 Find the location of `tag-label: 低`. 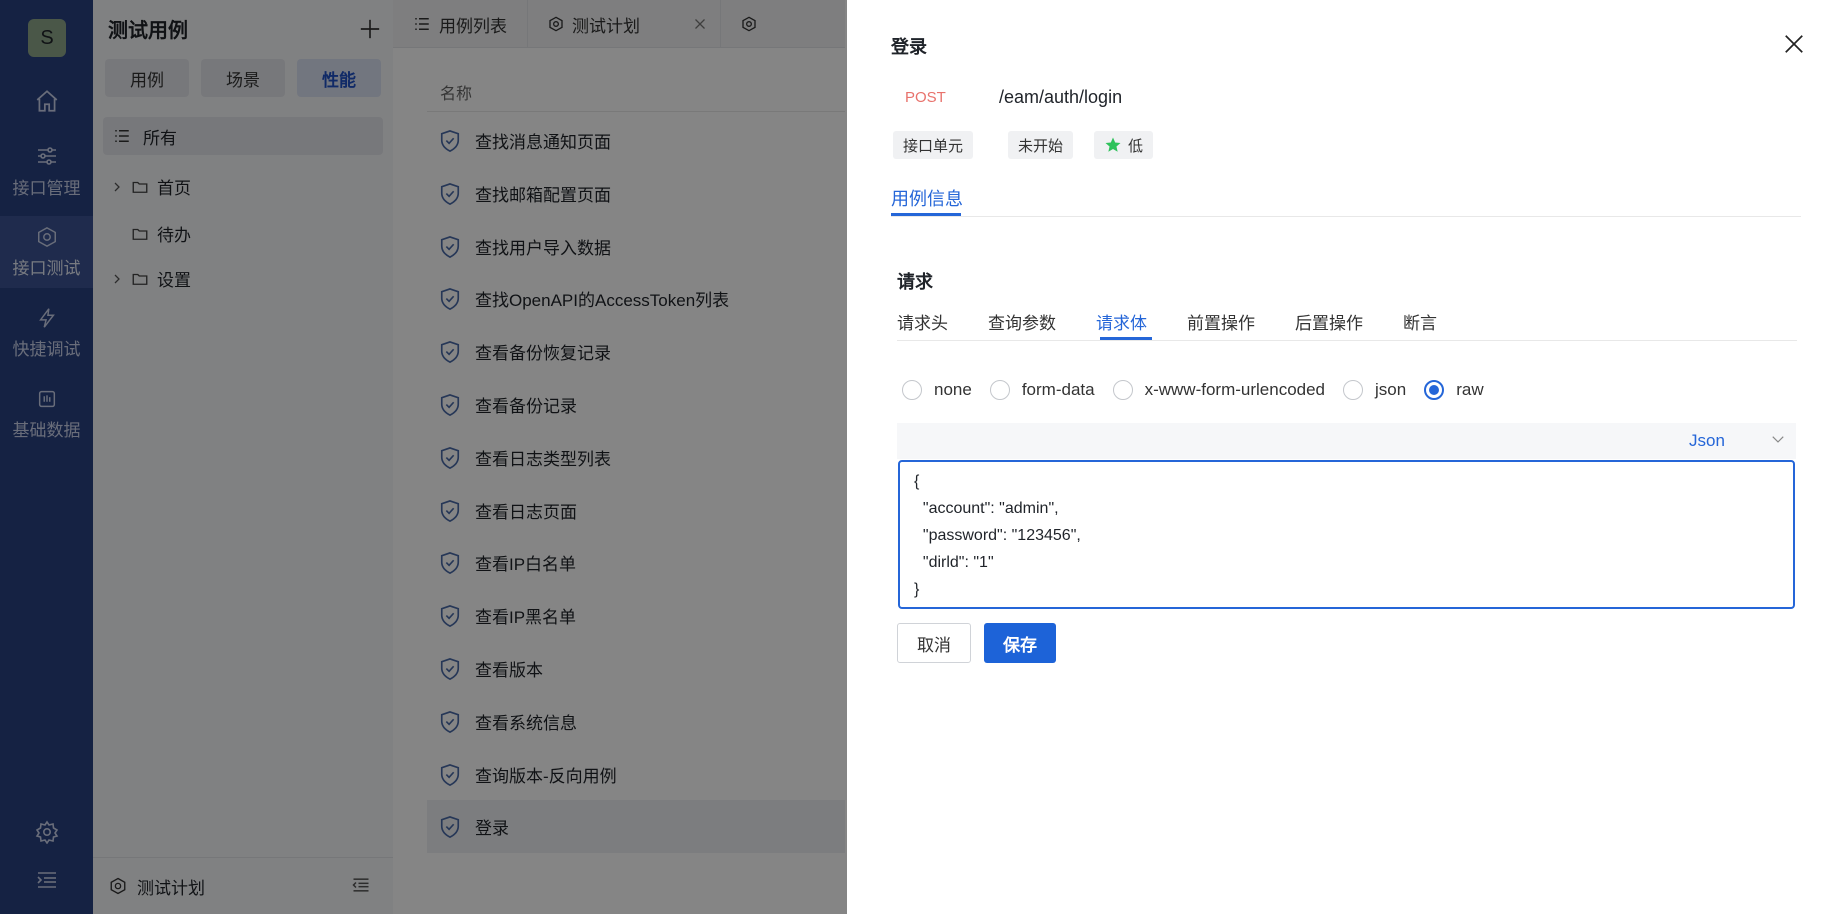

tag-label: 低 is located at coordinates (1136, 146).